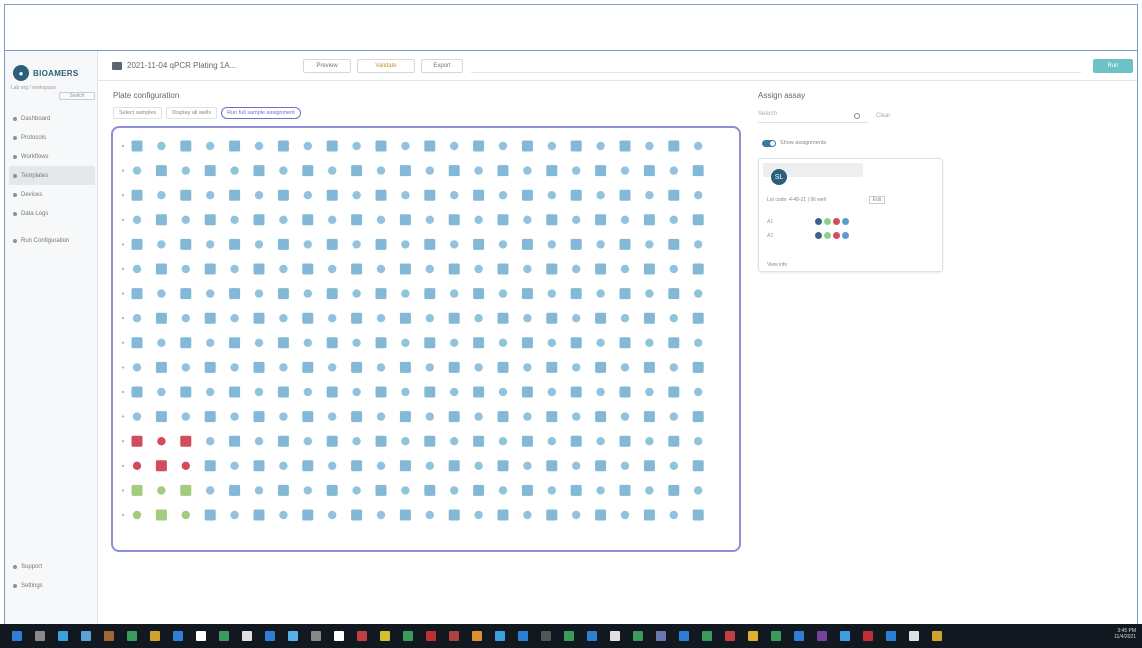 The height and width of the screenshot is (648, 1142). I want to click on taskbar-clock: 3:45 PM 11/4/2021, so click(1125, 634).